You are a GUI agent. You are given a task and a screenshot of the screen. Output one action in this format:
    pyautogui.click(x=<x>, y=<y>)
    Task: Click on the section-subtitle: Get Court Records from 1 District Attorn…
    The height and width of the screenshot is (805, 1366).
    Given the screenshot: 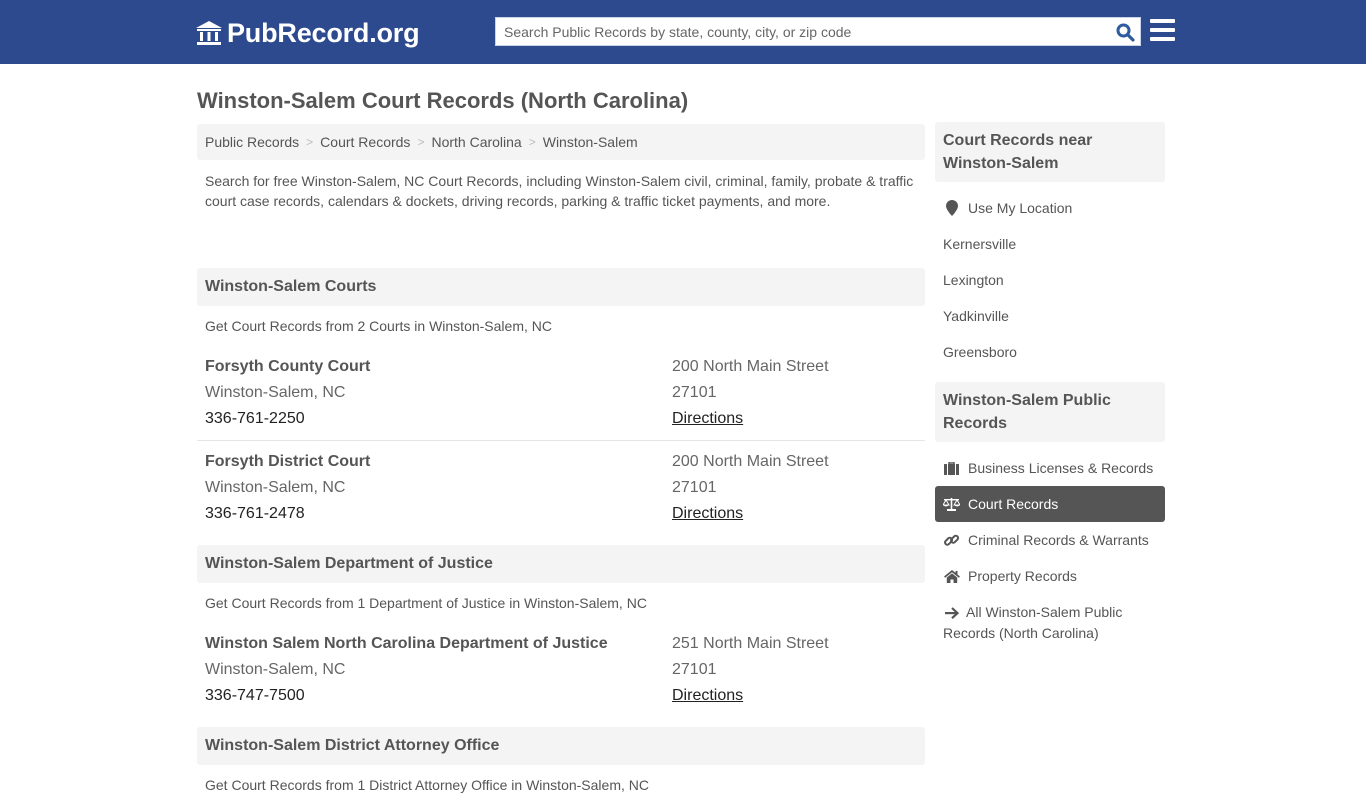 What is the action you would take?
    pyautogui.click(x=427, y=785)
    